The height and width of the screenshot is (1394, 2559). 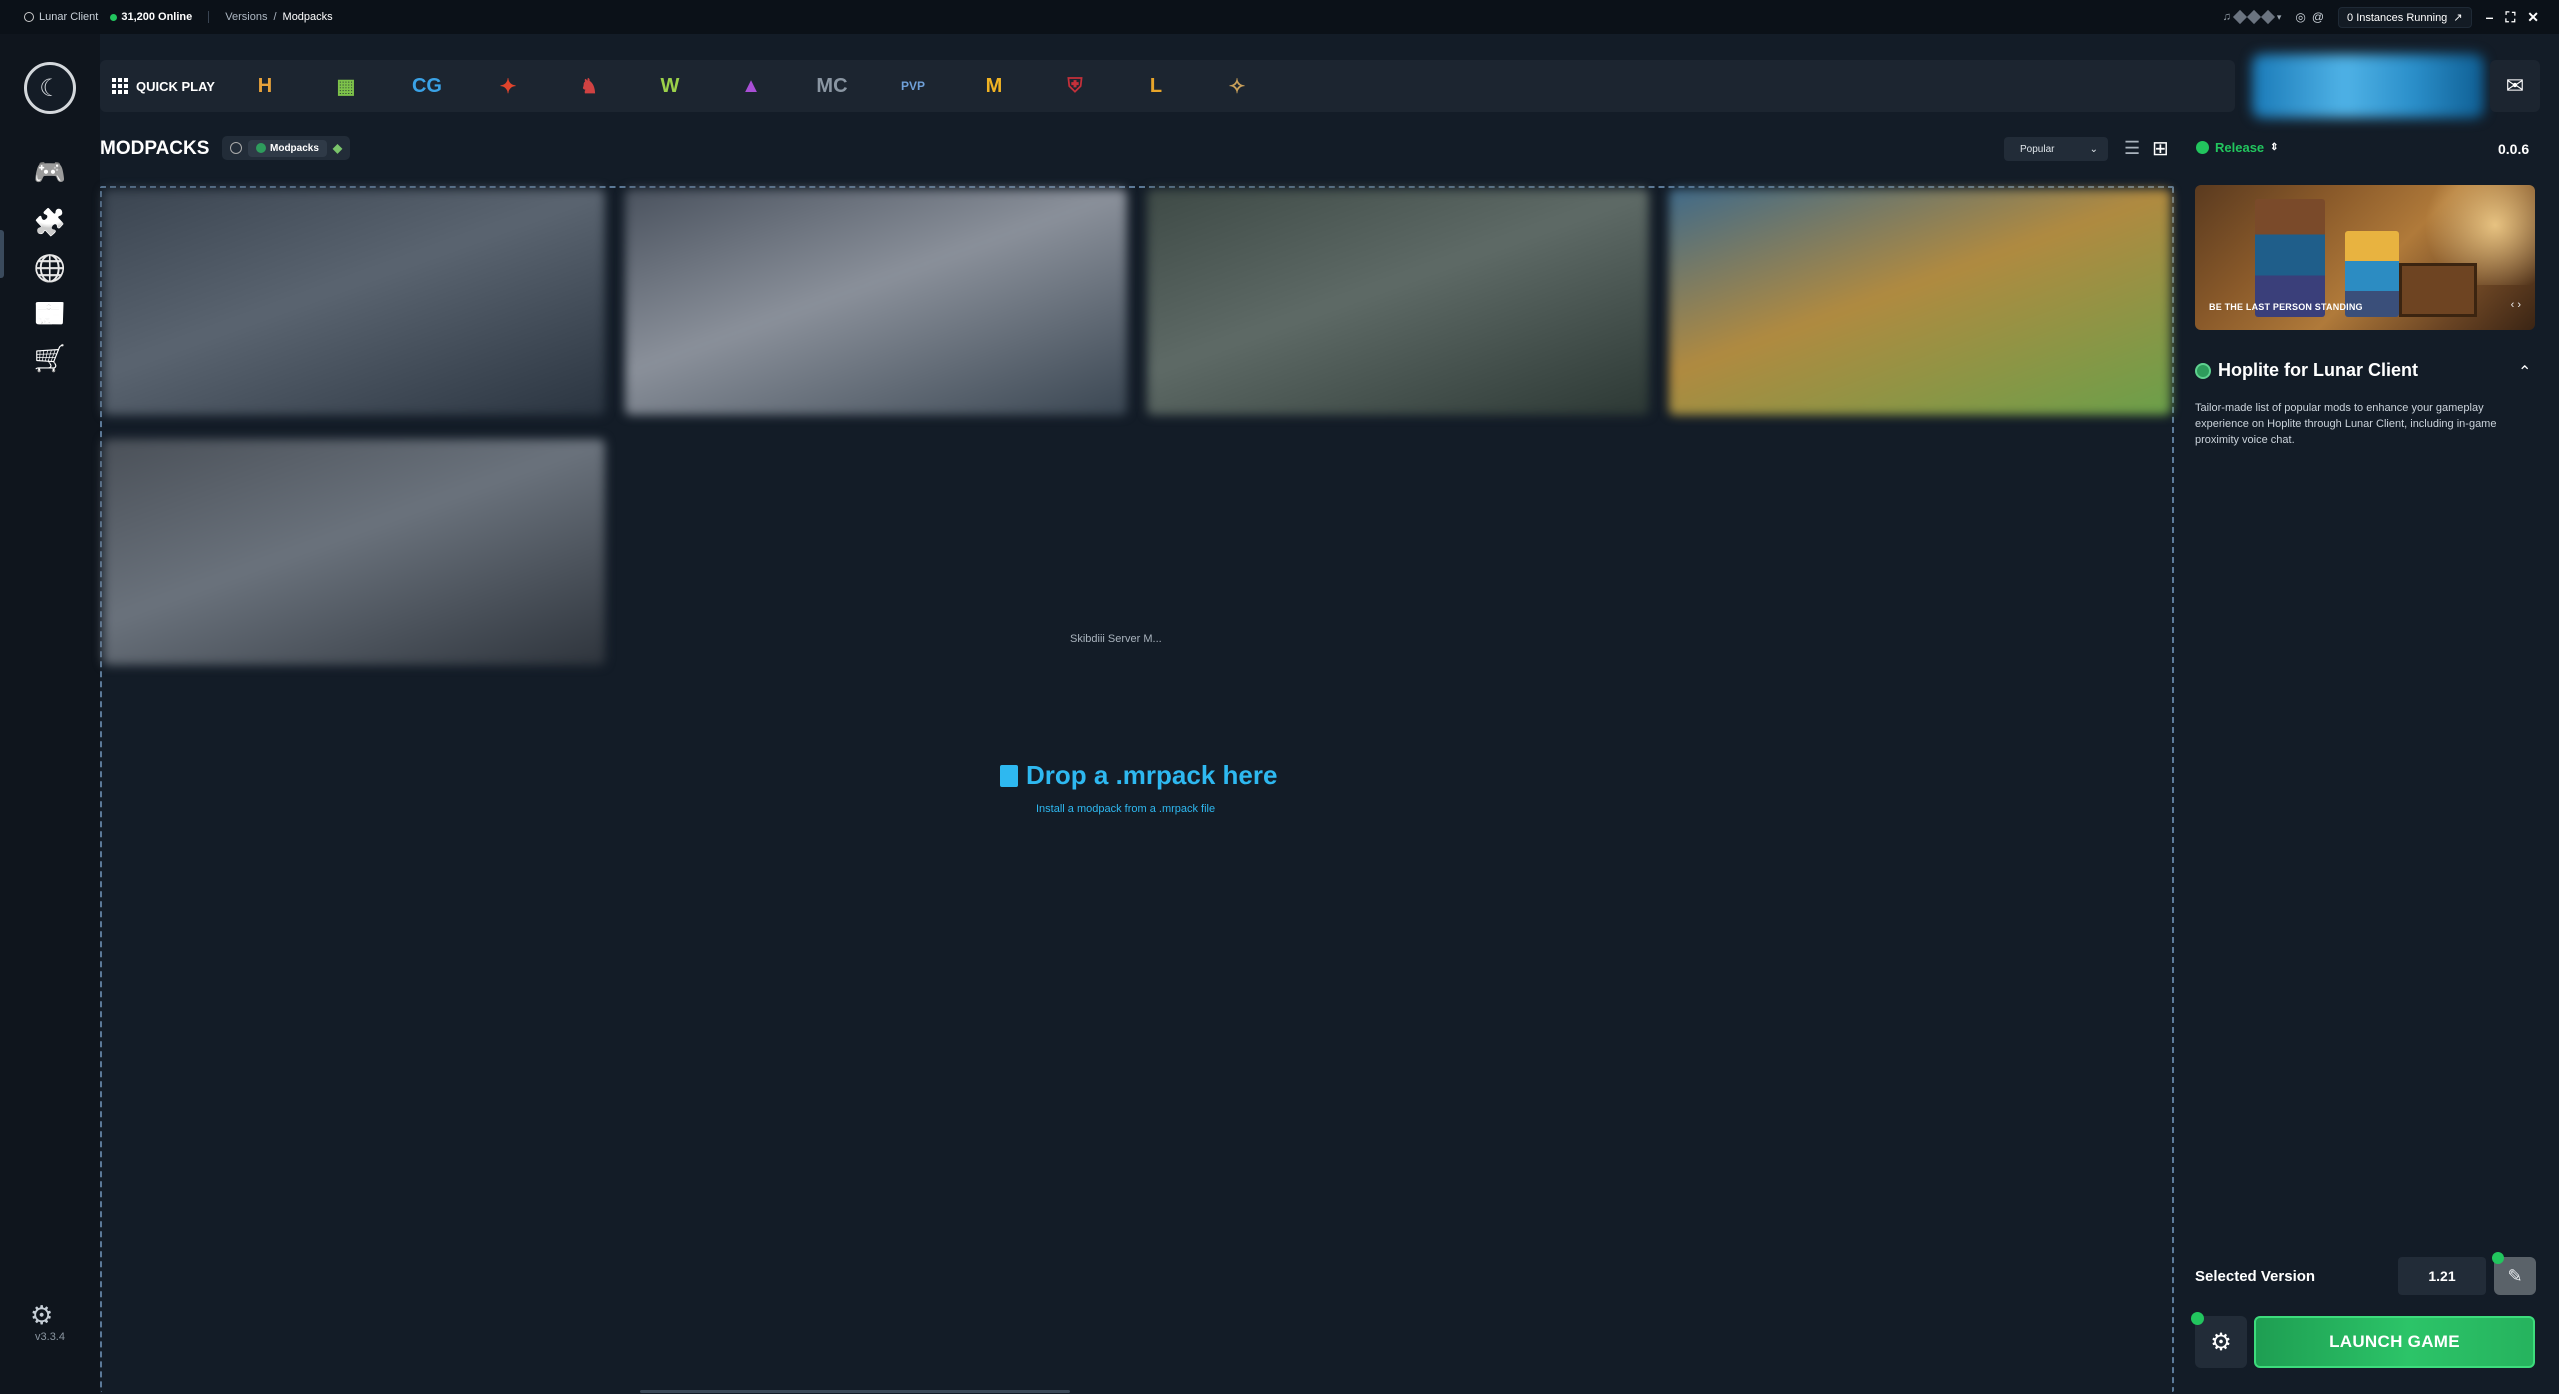 I want to click on launch-settings-button: ⚙, so click(x=2221, y=1342).